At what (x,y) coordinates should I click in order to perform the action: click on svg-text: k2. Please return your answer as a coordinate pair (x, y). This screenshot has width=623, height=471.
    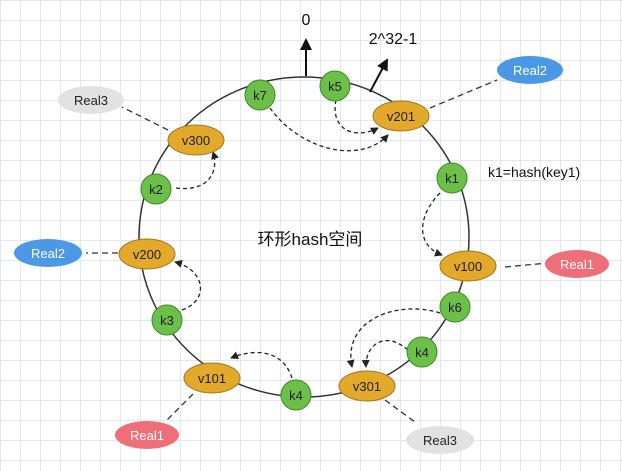
    Looking at the image, I should click on (156, 189).